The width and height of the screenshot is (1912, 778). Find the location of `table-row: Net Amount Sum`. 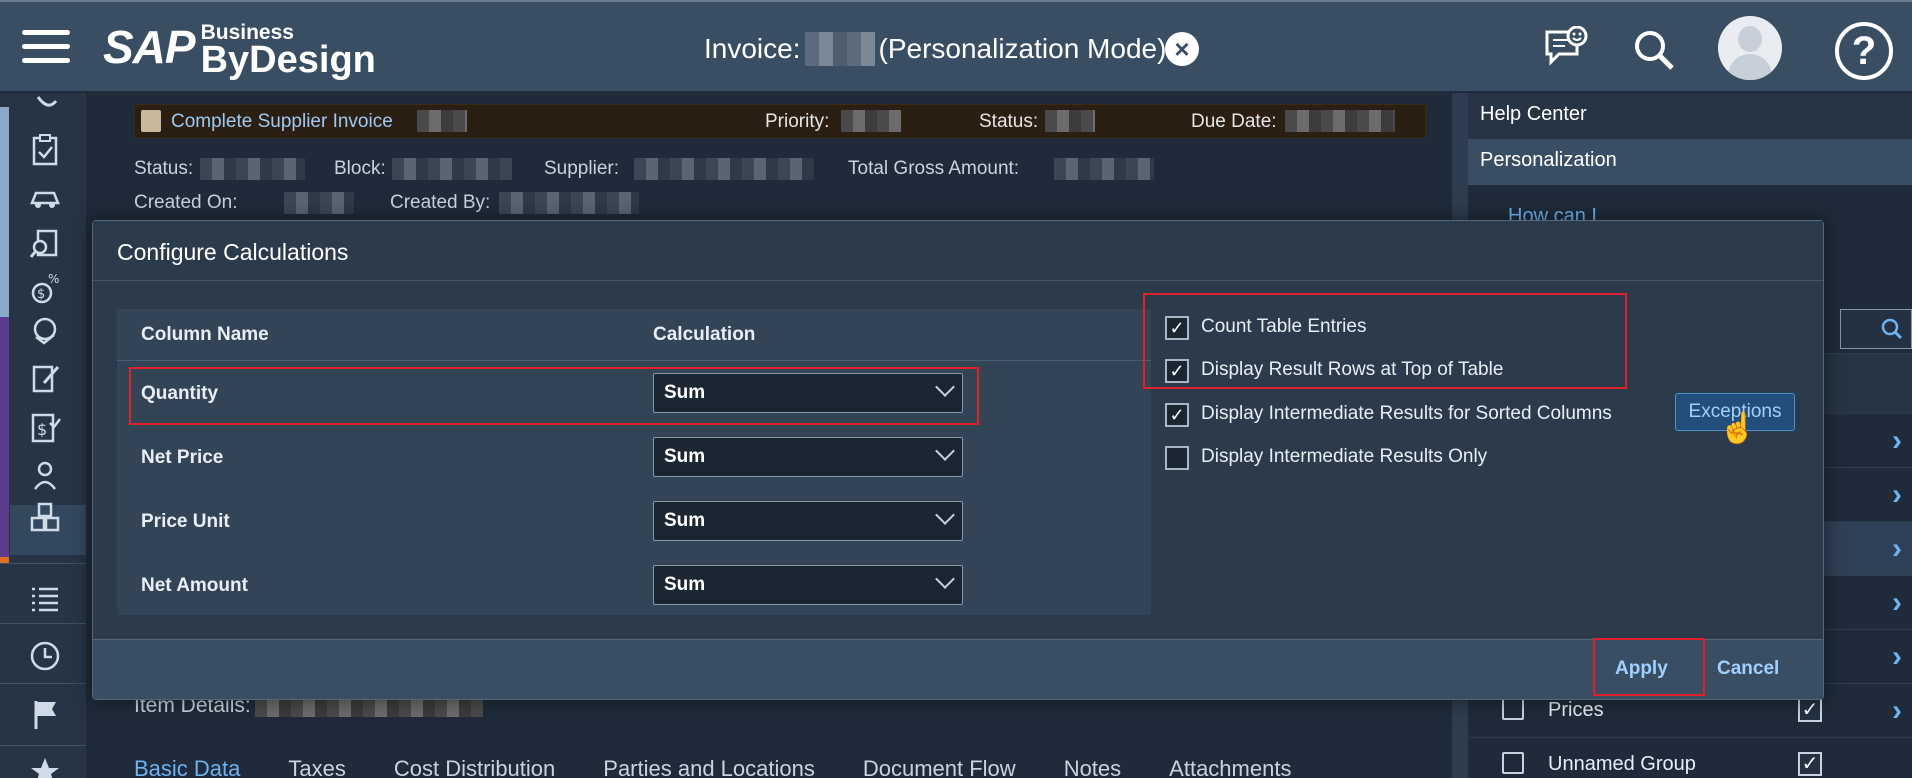

table-row: Net Amount Sum is located at coordinates (634, 585).